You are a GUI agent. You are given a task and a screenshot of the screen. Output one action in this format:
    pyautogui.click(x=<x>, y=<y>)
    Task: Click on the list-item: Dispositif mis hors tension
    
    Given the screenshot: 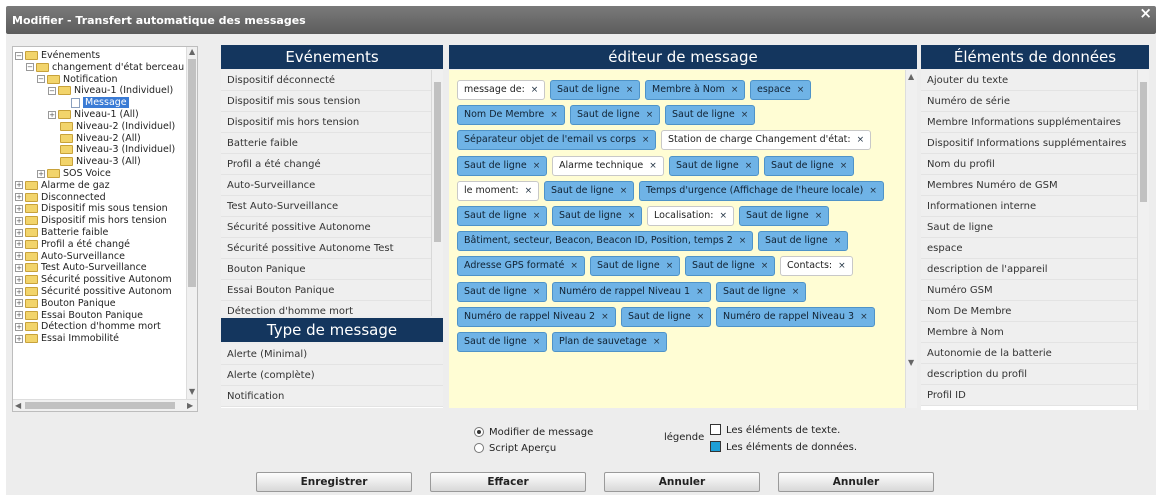 What is the action you would take?
    pyautogui.click(x=332, y=122)
    